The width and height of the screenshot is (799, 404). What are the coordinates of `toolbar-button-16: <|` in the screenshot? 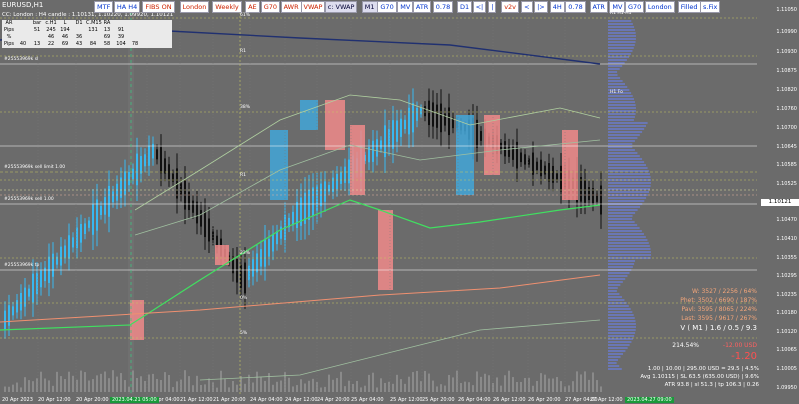 It's located at (479, 7).